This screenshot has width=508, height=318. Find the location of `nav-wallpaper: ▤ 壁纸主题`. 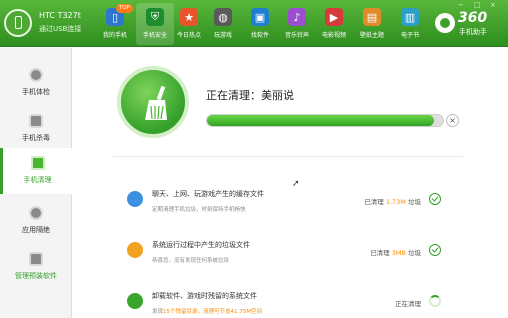

nav-wallpaper: ▤ 壁纸主题 is located at coordinates (372, 24).